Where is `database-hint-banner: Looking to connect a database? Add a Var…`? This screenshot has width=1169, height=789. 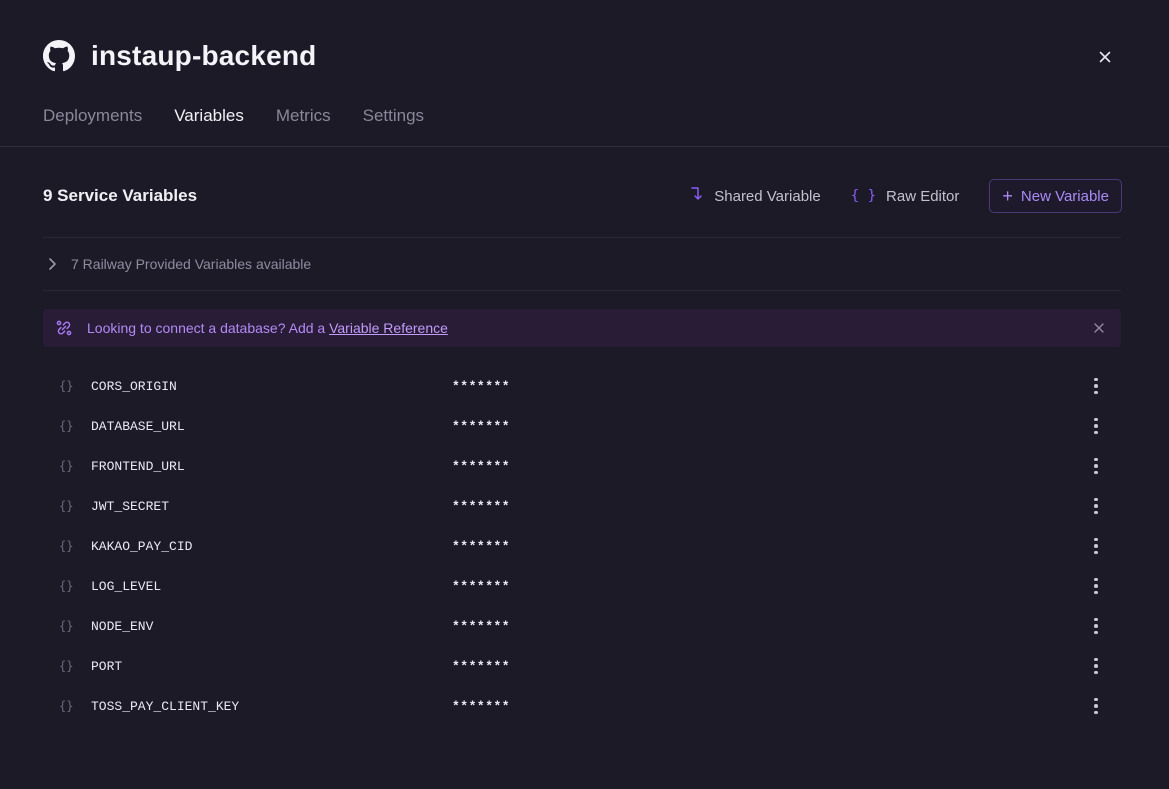
database-hint-banner: Looking to connect a database? Add a Var… is located at coordinates (582, 328).